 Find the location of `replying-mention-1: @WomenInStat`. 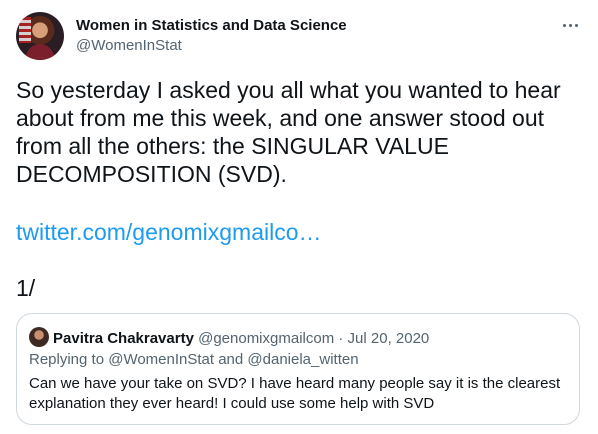

replying-mention-1: @WomenInStat is located at coordinates (161, 359).